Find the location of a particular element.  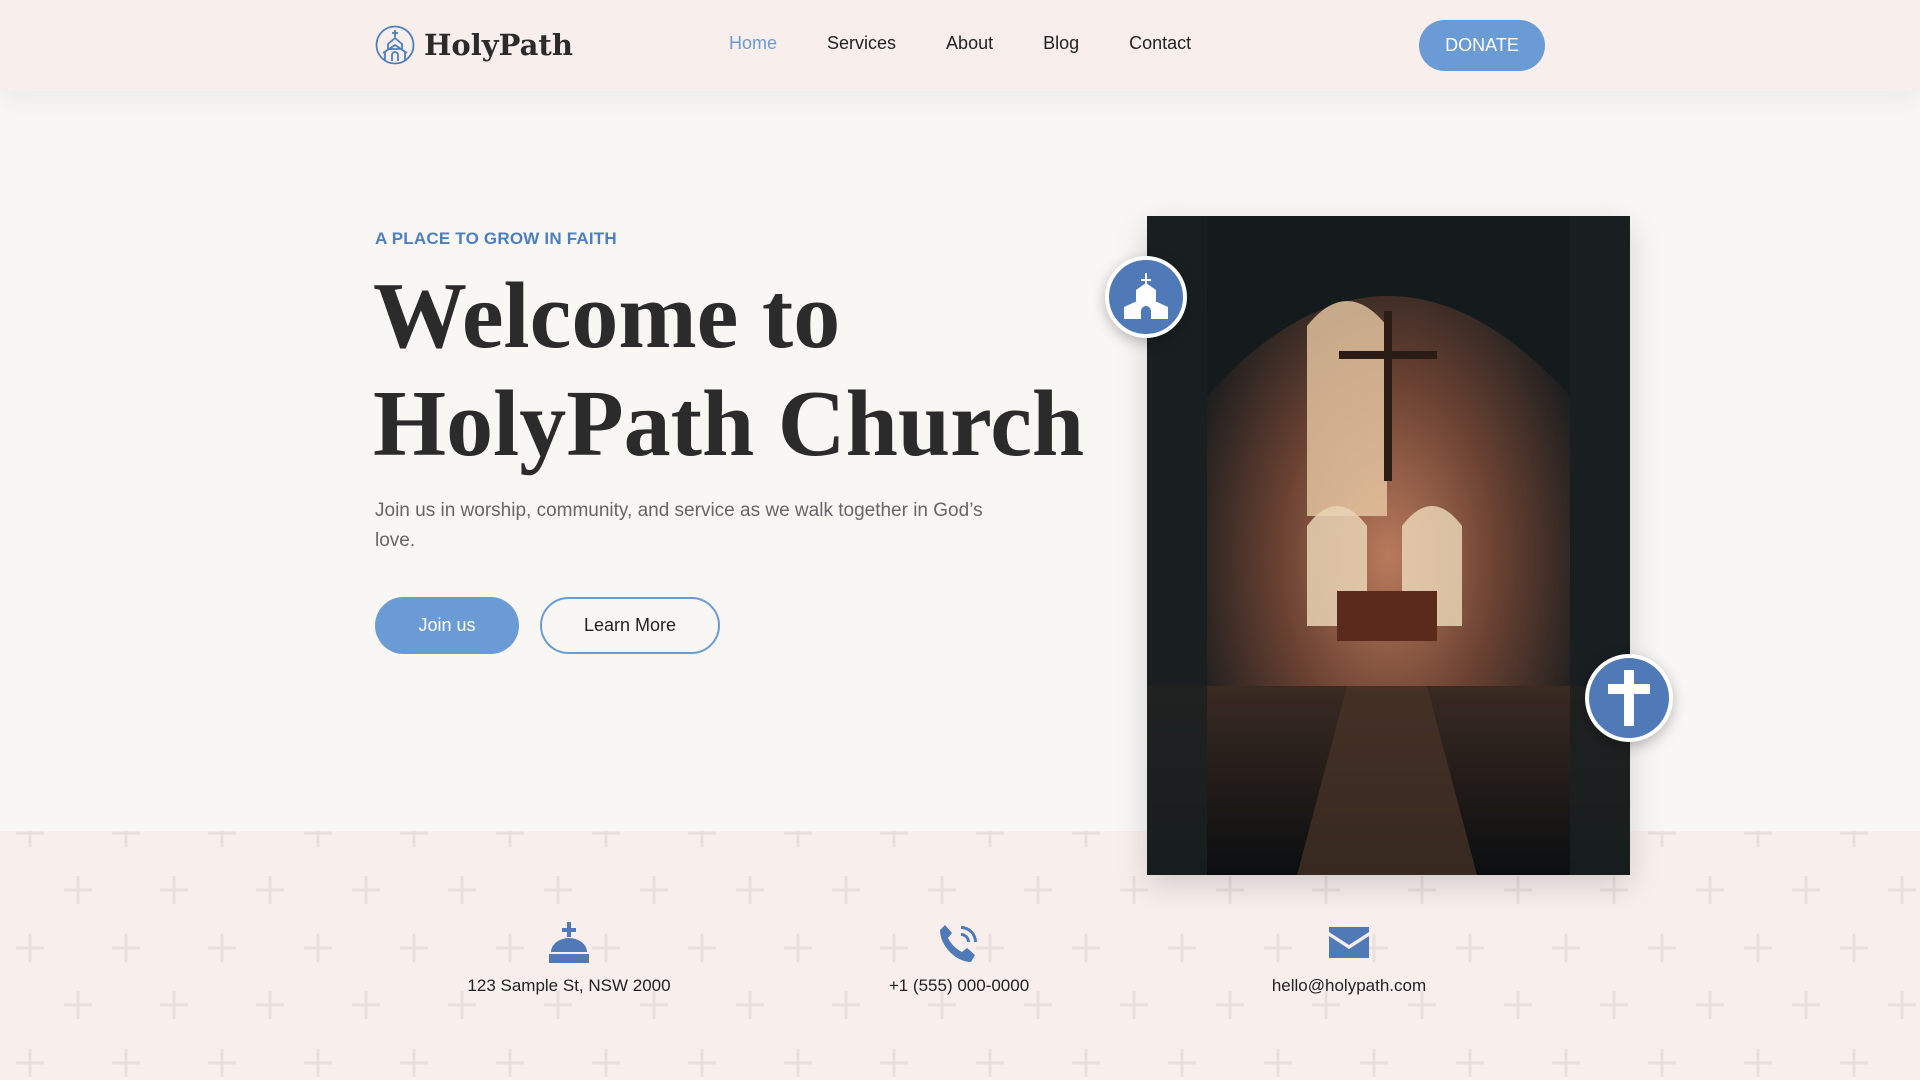

address-text: 123 Sample St, NSW 2000 is located at coordinates (569, 985).